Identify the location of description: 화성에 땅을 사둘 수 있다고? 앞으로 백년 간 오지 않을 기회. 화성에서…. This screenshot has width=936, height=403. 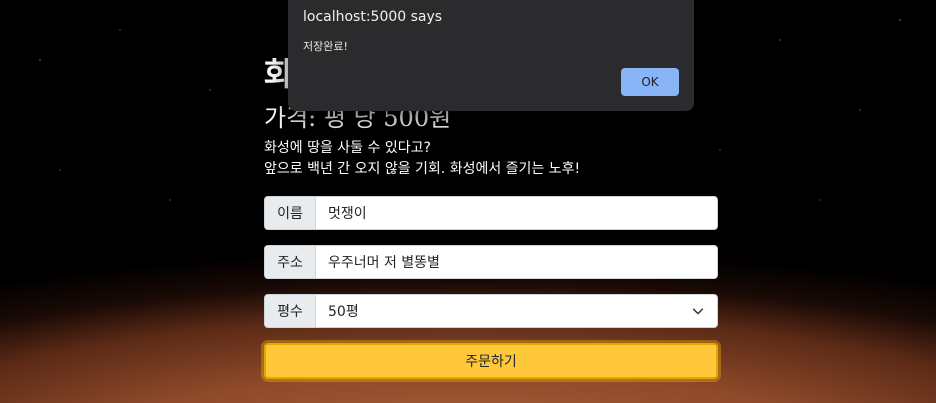
(491, 159).